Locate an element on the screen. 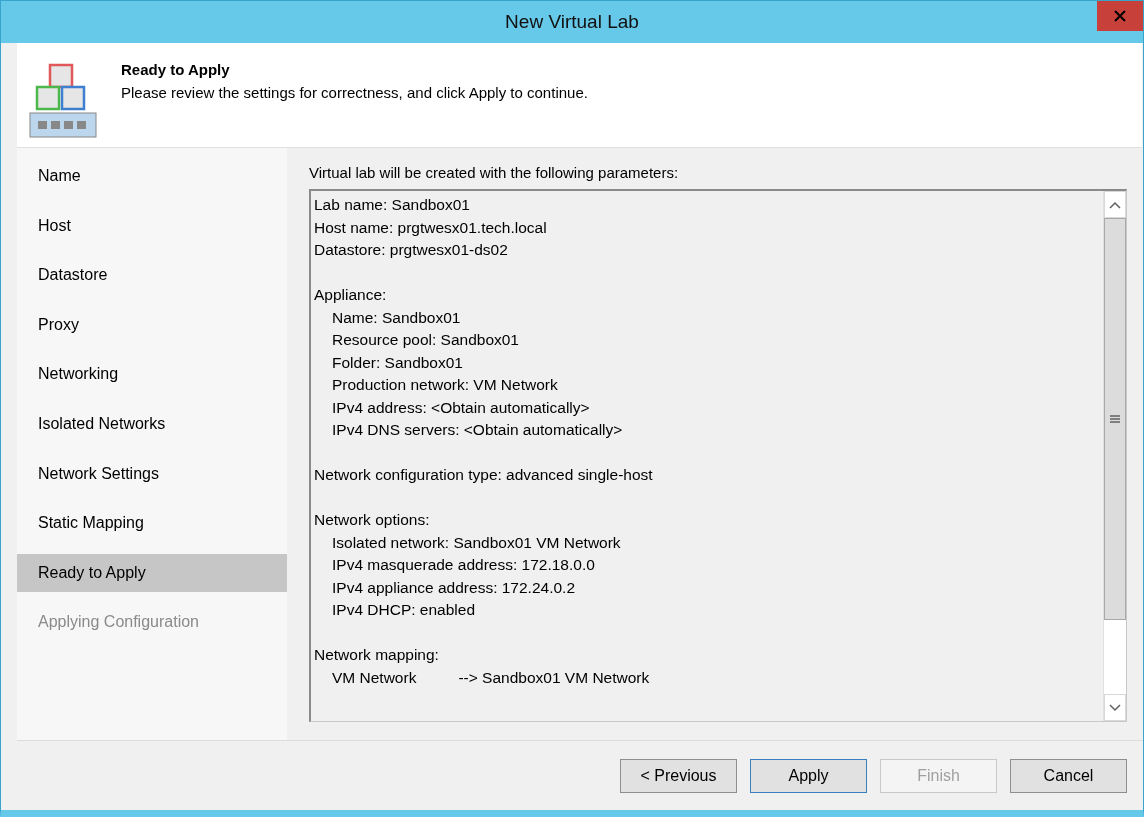  step-item: Ready to Apply is located at coordinates (152, 572).